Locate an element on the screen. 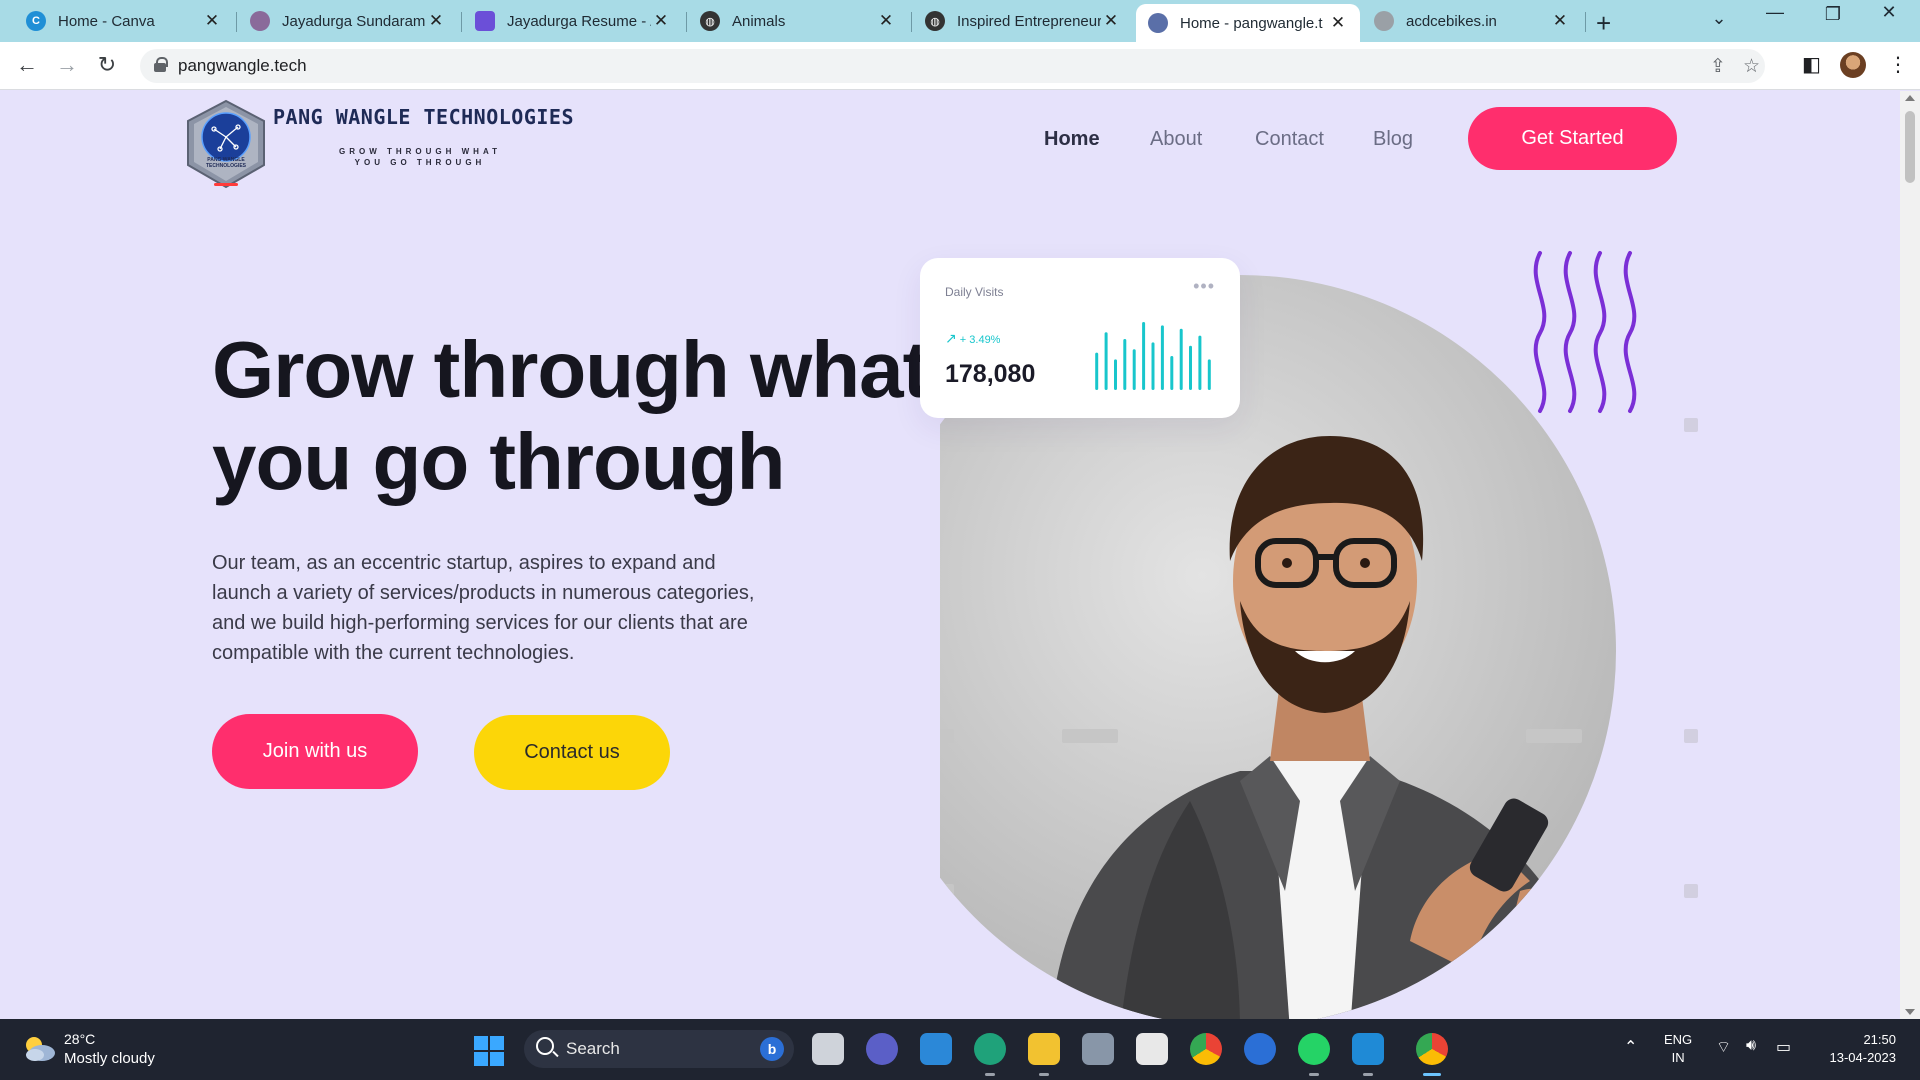 Image resolution: width=1920 pixels, height=1080 pixels. bing-icon: b is located at coordinates (772, 1049).